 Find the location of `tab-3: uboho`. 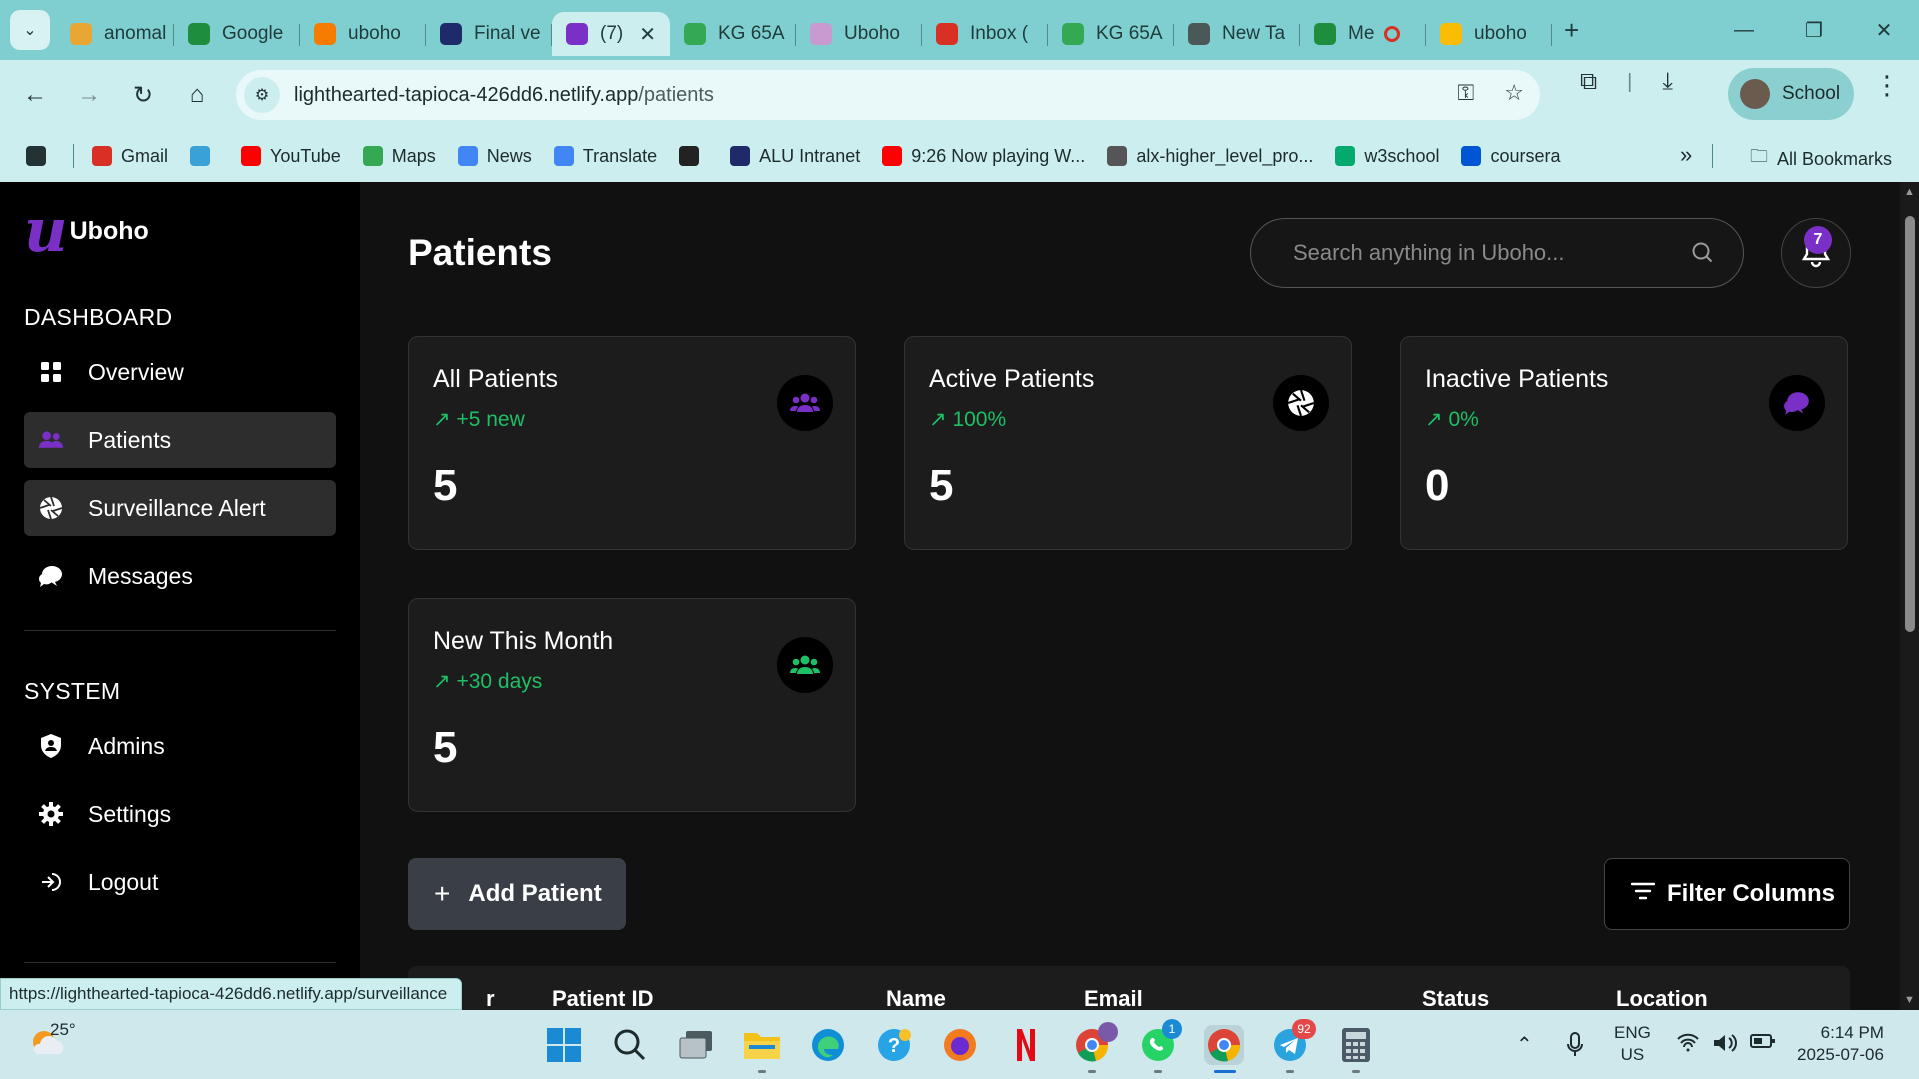

tab-3: uboho is located at coordinates (363, 34).